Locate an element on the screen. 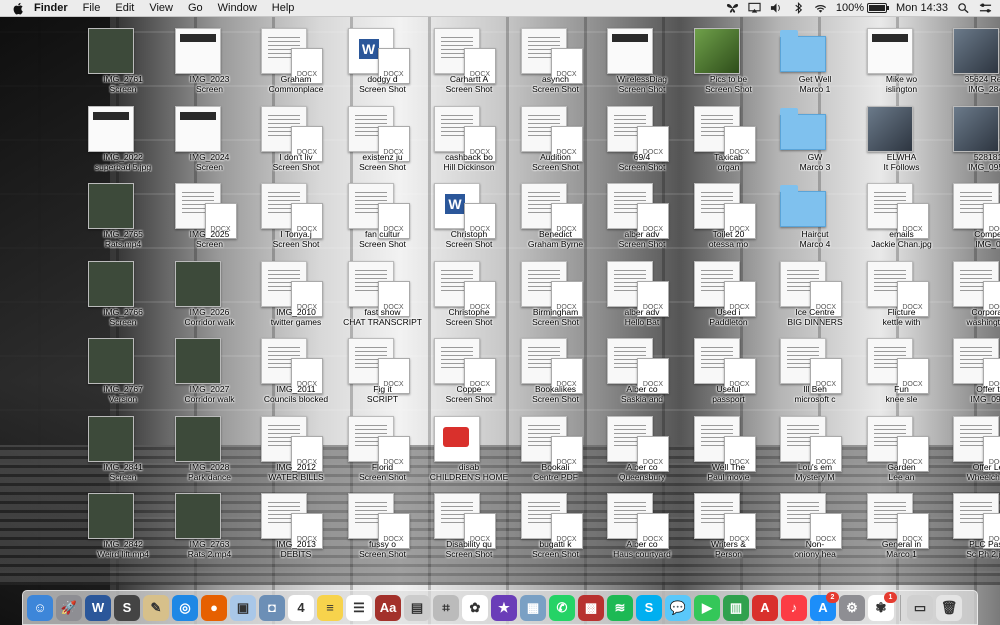  desktop-file-icon: DOCXCorporatwashington is located at coordinates (972, 295).